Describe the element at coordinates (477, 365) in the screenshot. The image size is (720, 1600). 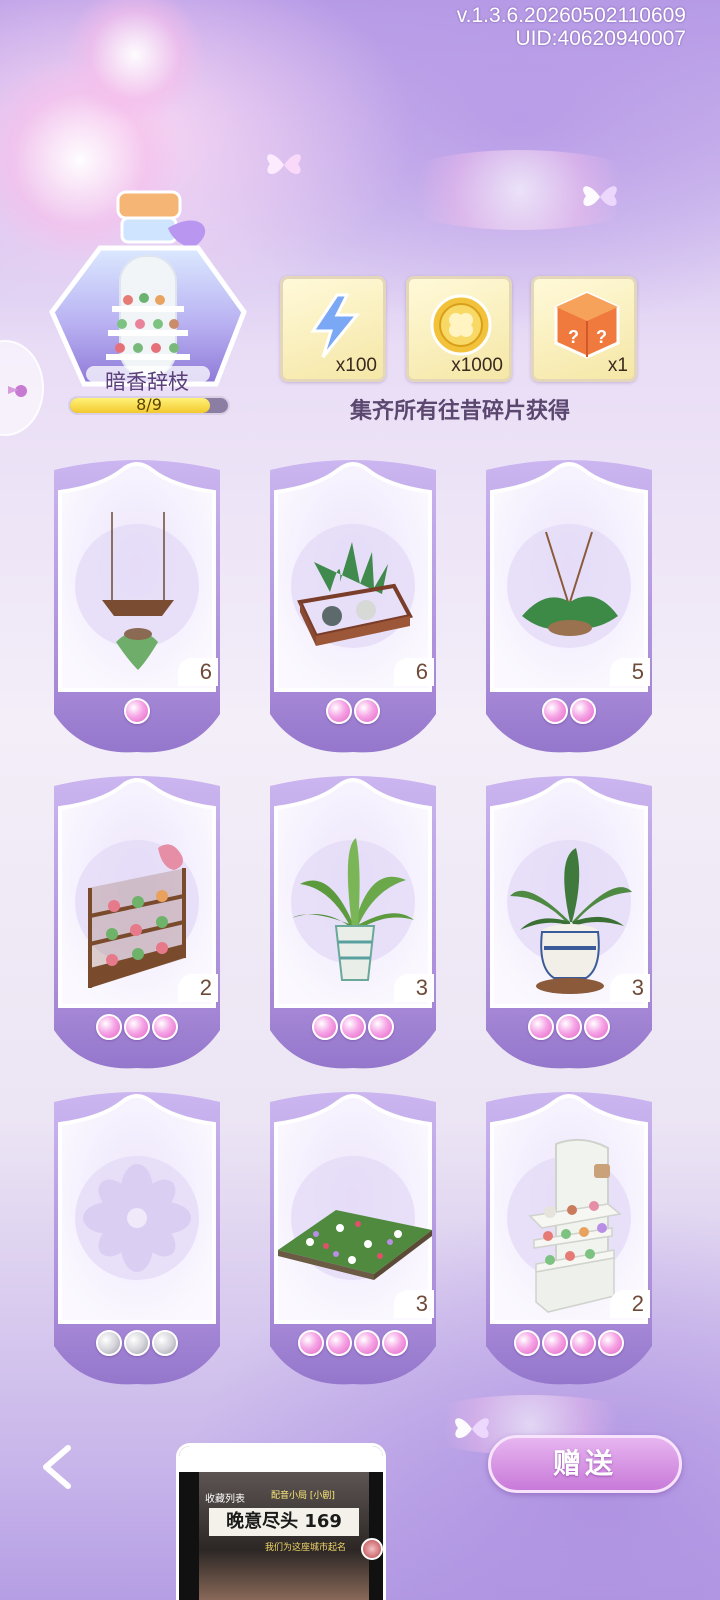
I see `reward-qty: x1000` at that location.